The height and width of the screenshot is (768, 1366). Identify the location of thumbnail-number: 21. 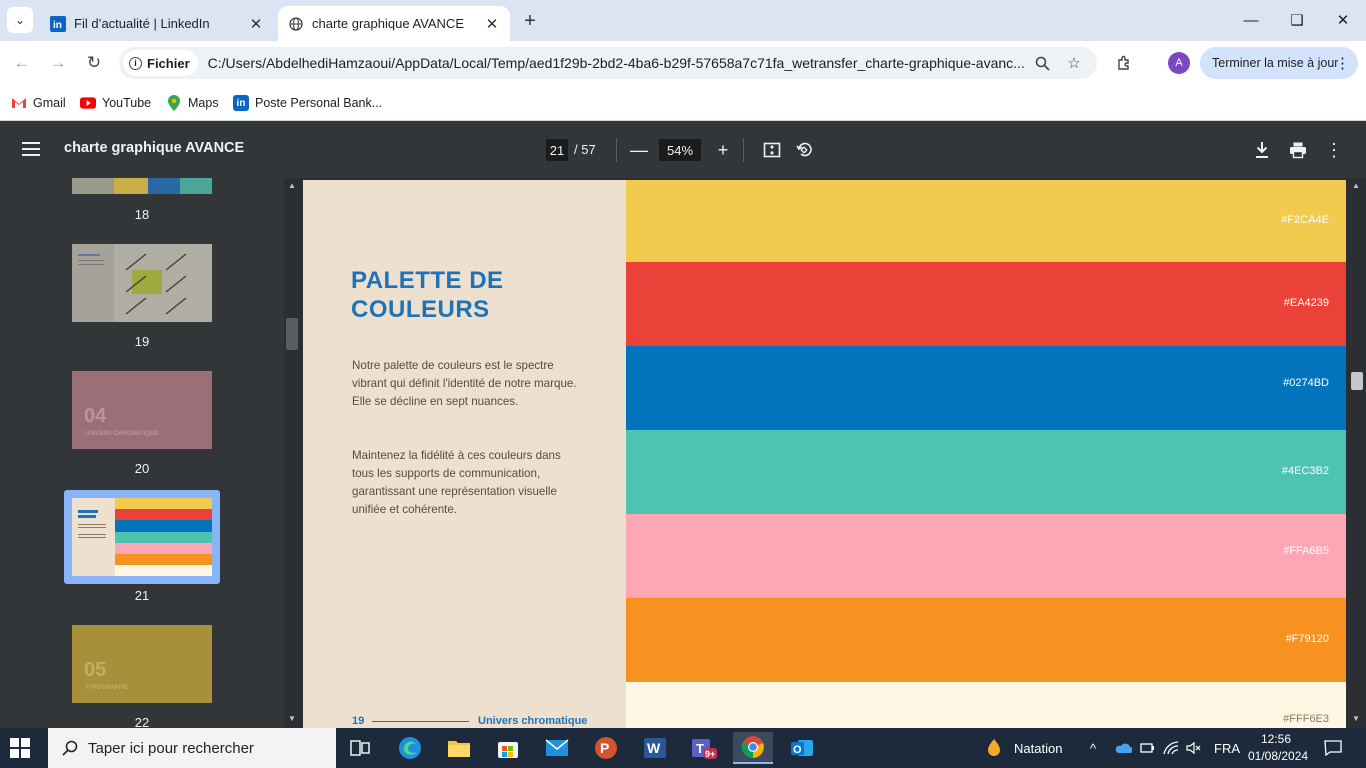
(142, 595).